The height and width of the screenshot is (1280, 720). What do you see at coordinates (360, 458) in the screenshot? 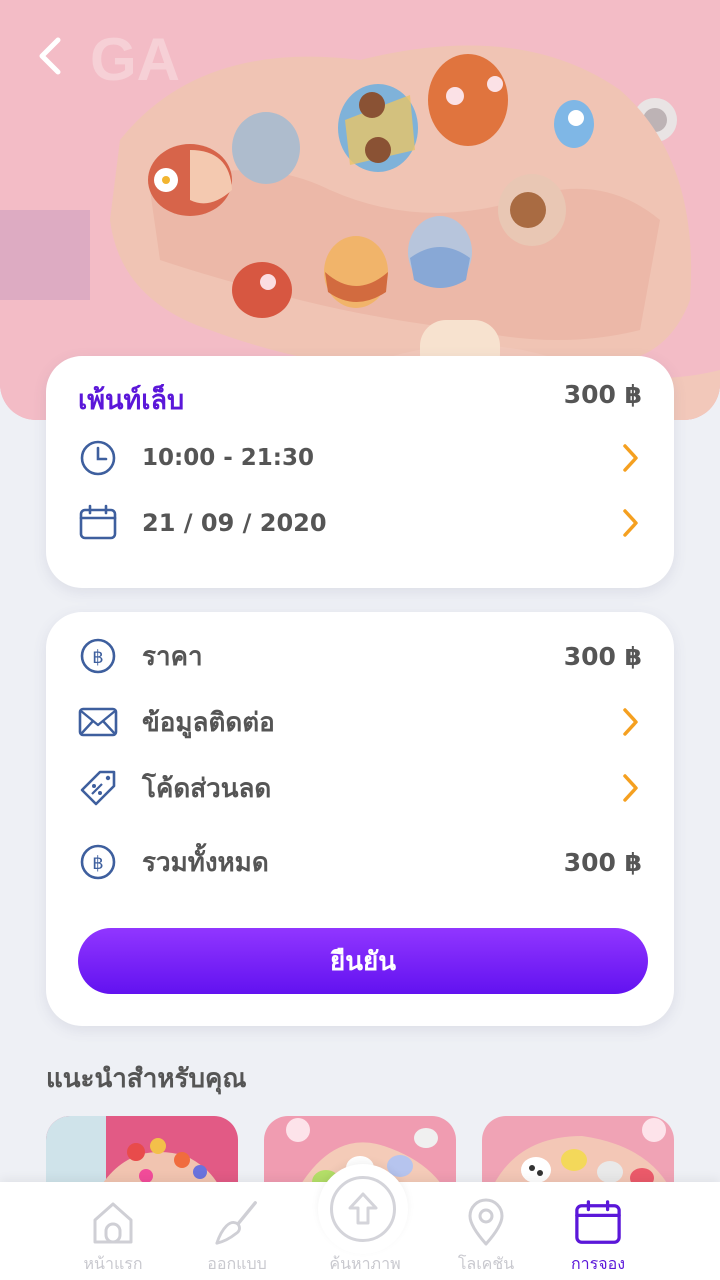
I see `time-row: 10:00 - 21:30` at bounding box center [360, 458].